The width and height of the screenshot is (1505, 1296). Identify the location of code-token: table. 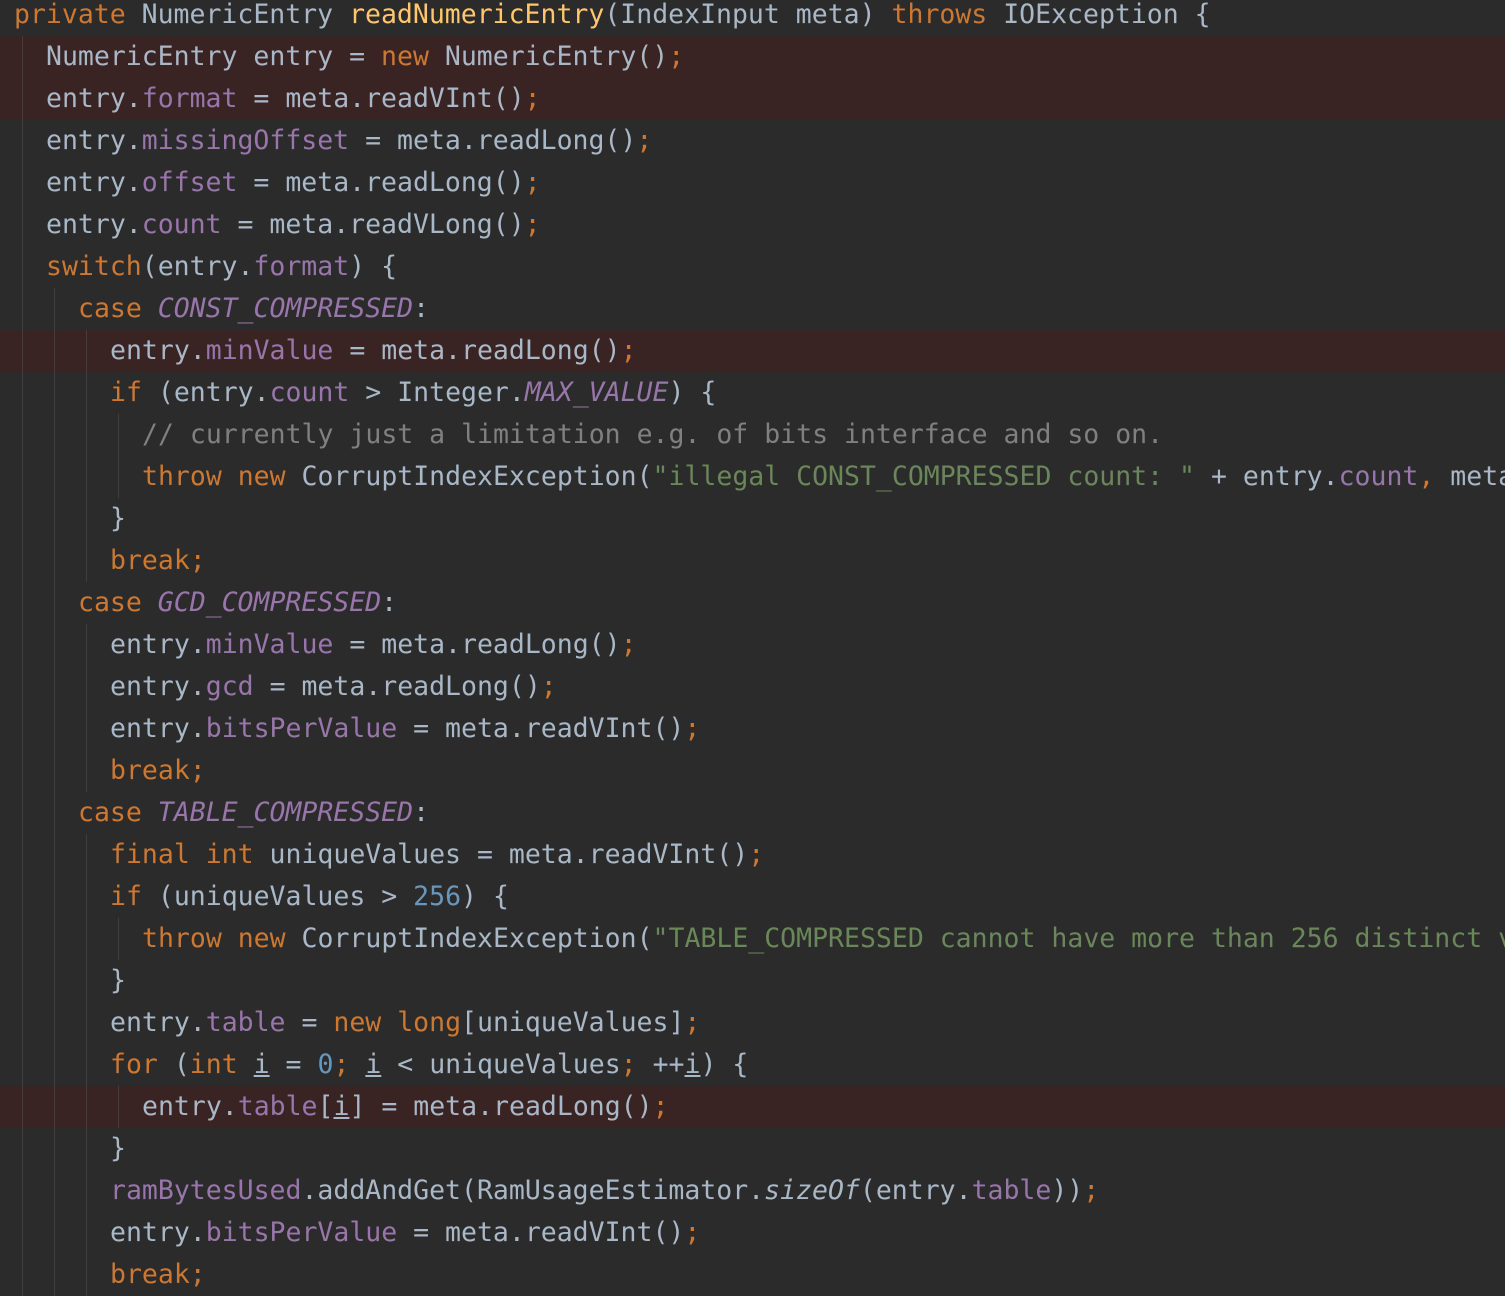
(1011, 1190).